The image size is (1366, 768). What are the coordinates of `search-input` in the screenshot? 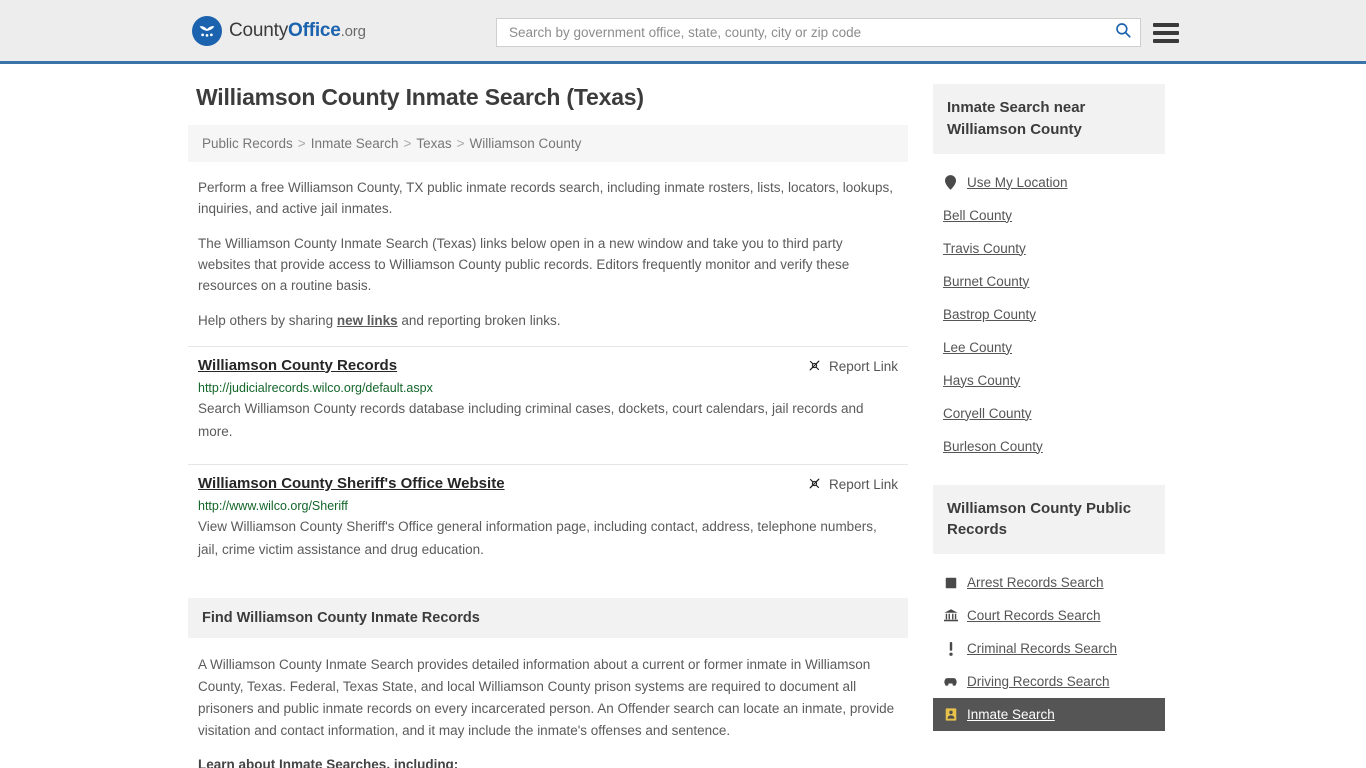 It's located at (810, 32).